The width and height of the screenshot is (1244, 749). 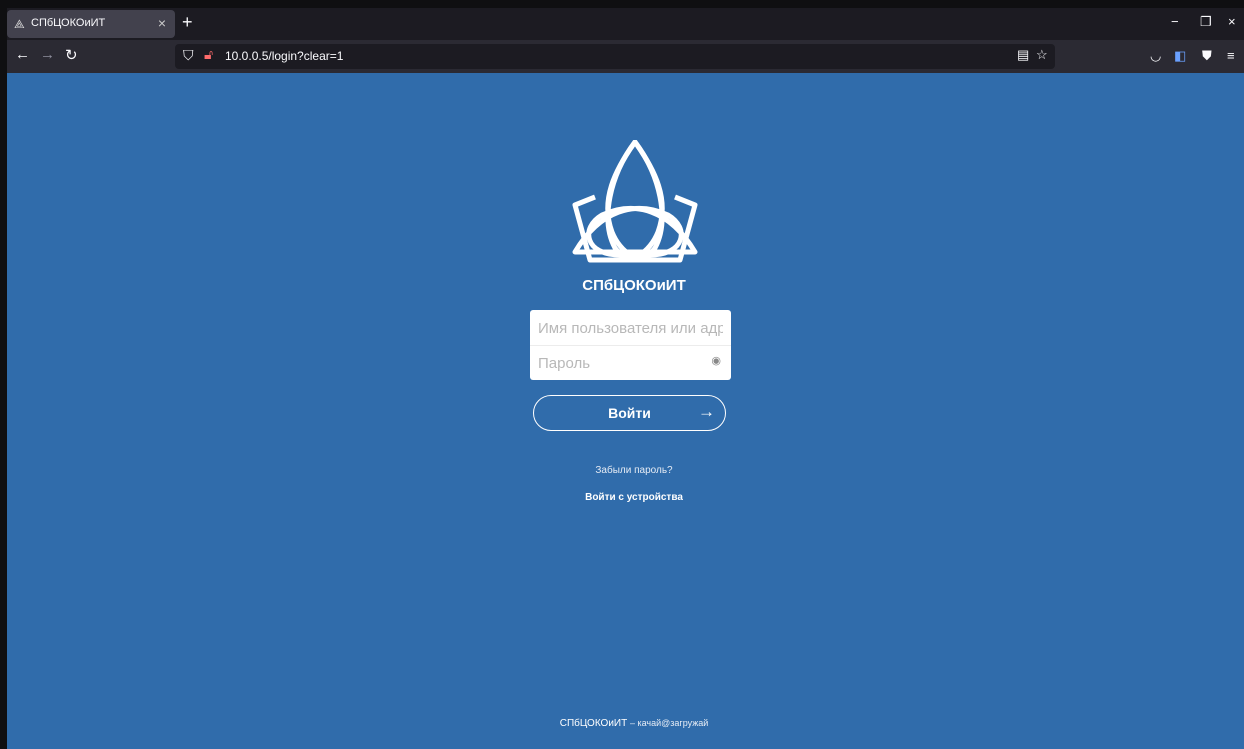 What do you see at coordinates (187, 22) in the screenshot?
I see `new-tab-button: +` at bounding box center [187, 22].